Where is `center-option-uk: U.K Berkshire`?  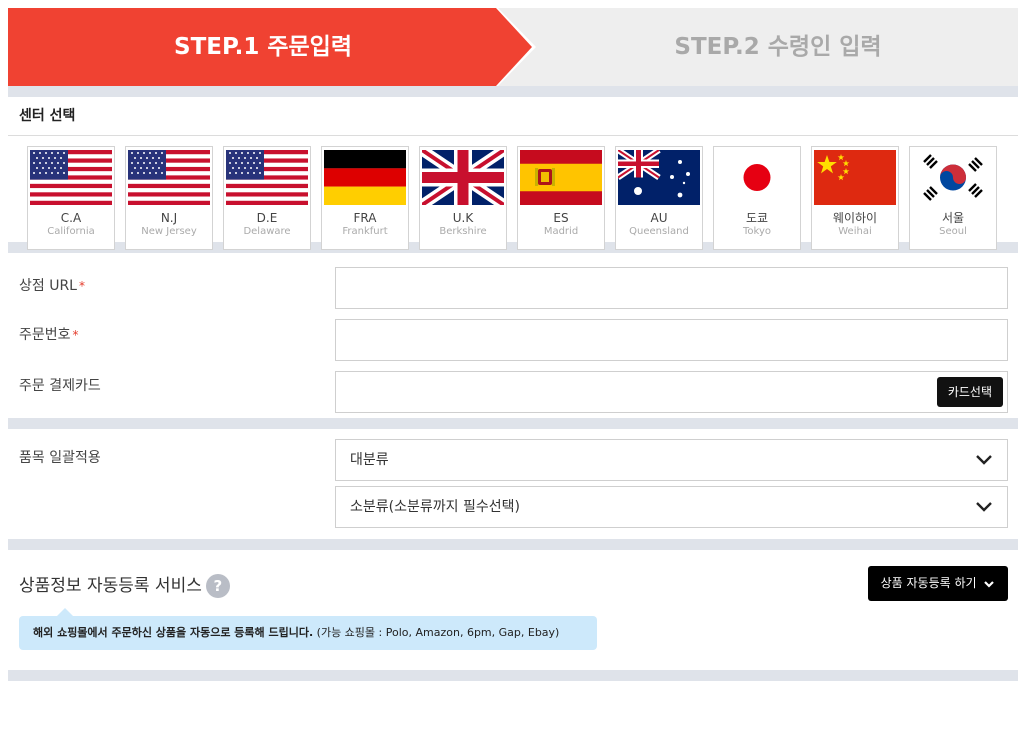 center-option-uk: U.K Berkshire is located at coordinates (463, 198).